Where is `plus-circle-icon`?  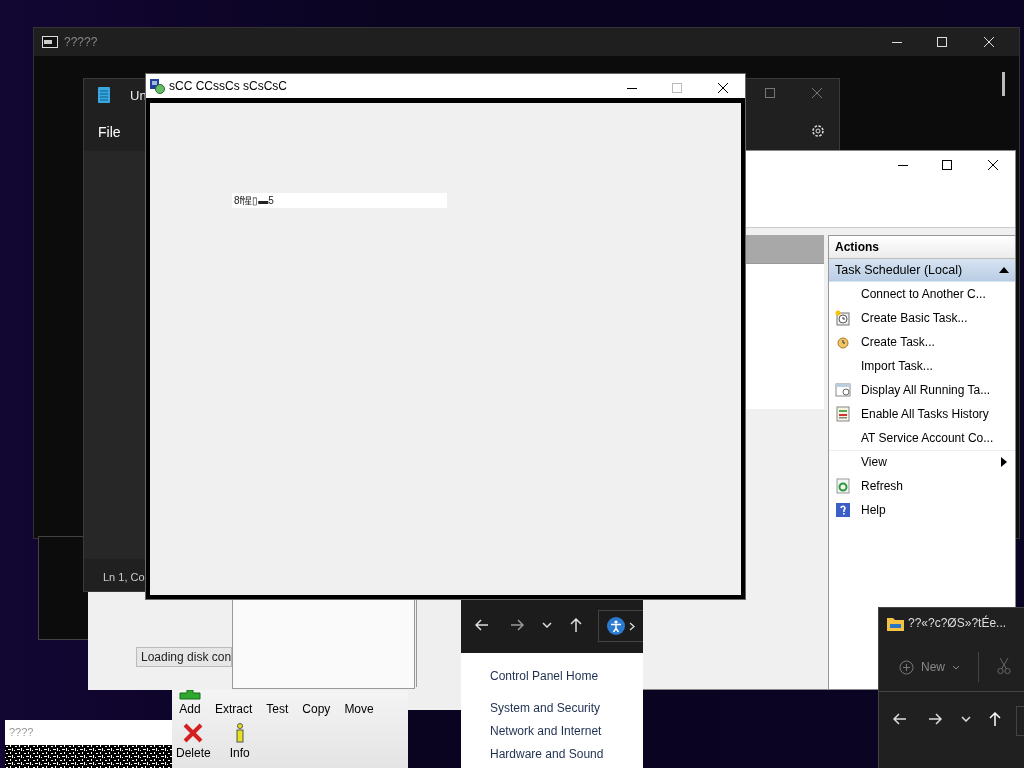
plus-circle-icon is located at coordinates (906, 667).